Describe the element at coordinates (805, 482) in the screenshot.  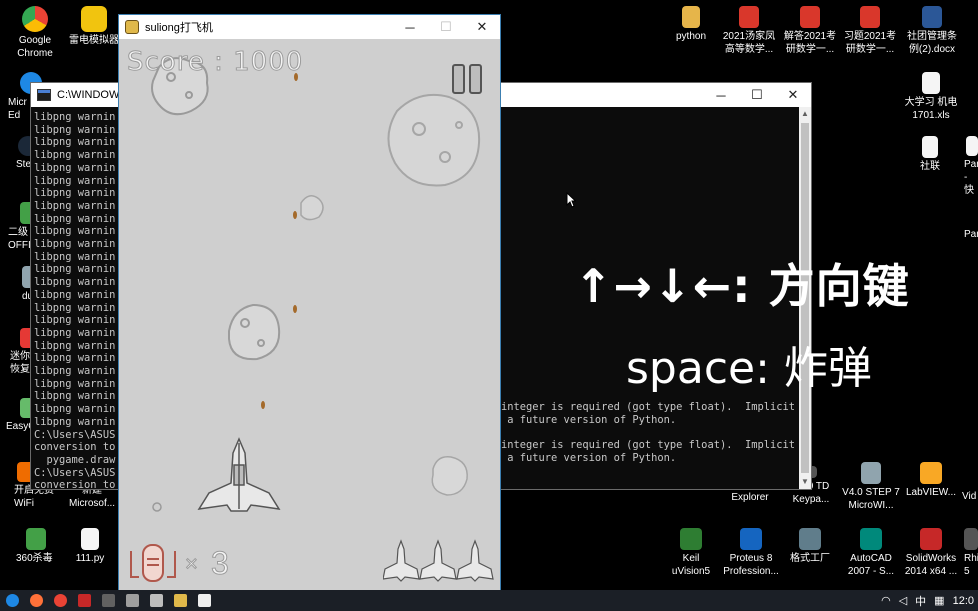
I see `scroll-down-icon: ▼` at that location.